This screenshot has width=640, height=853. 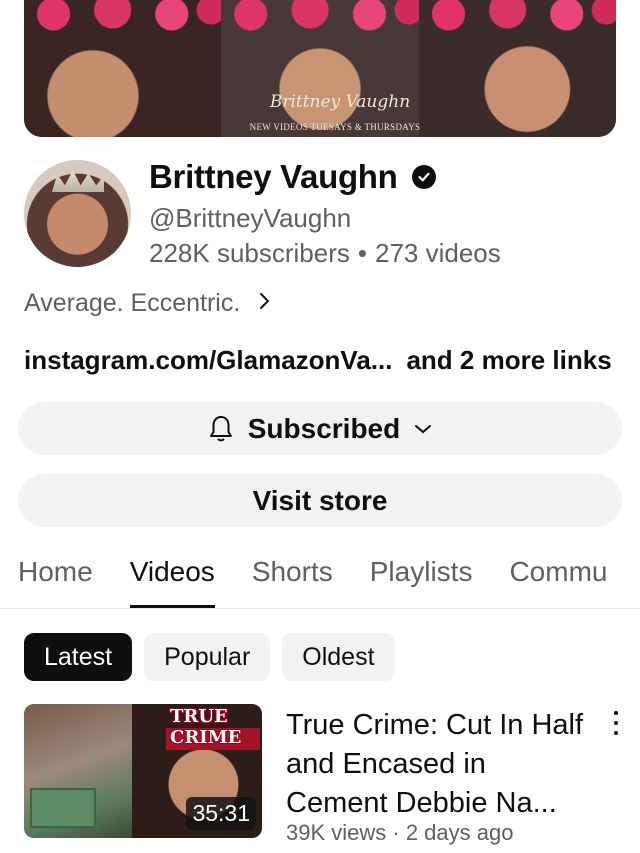 What do you see at coordinates (423, 429) in the screenshot?
I see `chevron-down-icon` at bounding box center [423, 429].